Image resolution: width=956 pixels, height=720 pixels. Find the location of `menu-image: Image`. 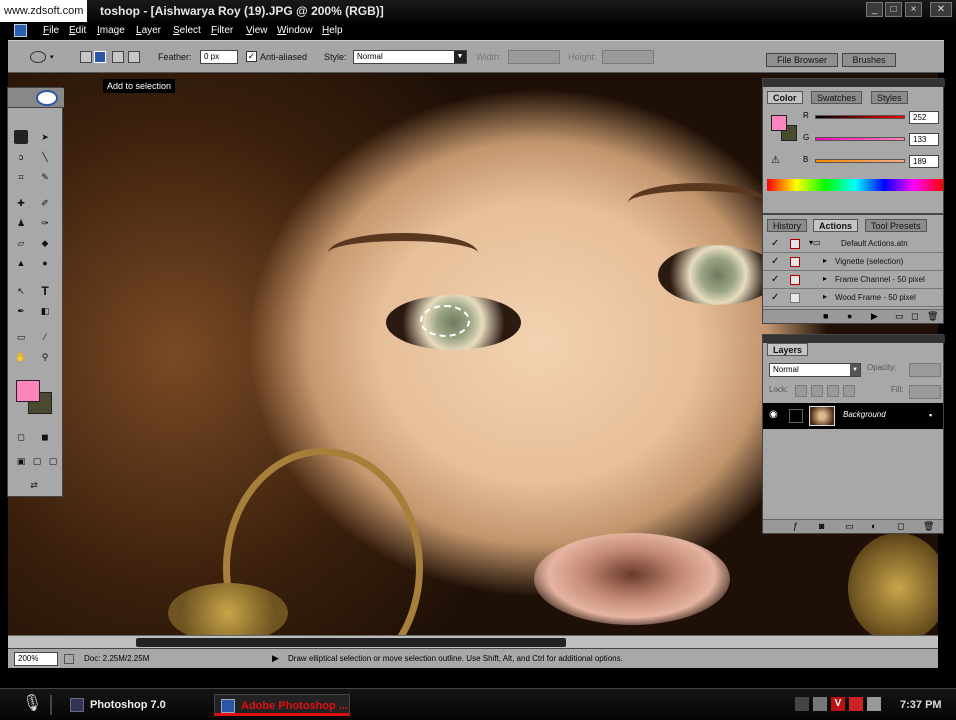

menu-image: Image is located at coordinates (111, 30).